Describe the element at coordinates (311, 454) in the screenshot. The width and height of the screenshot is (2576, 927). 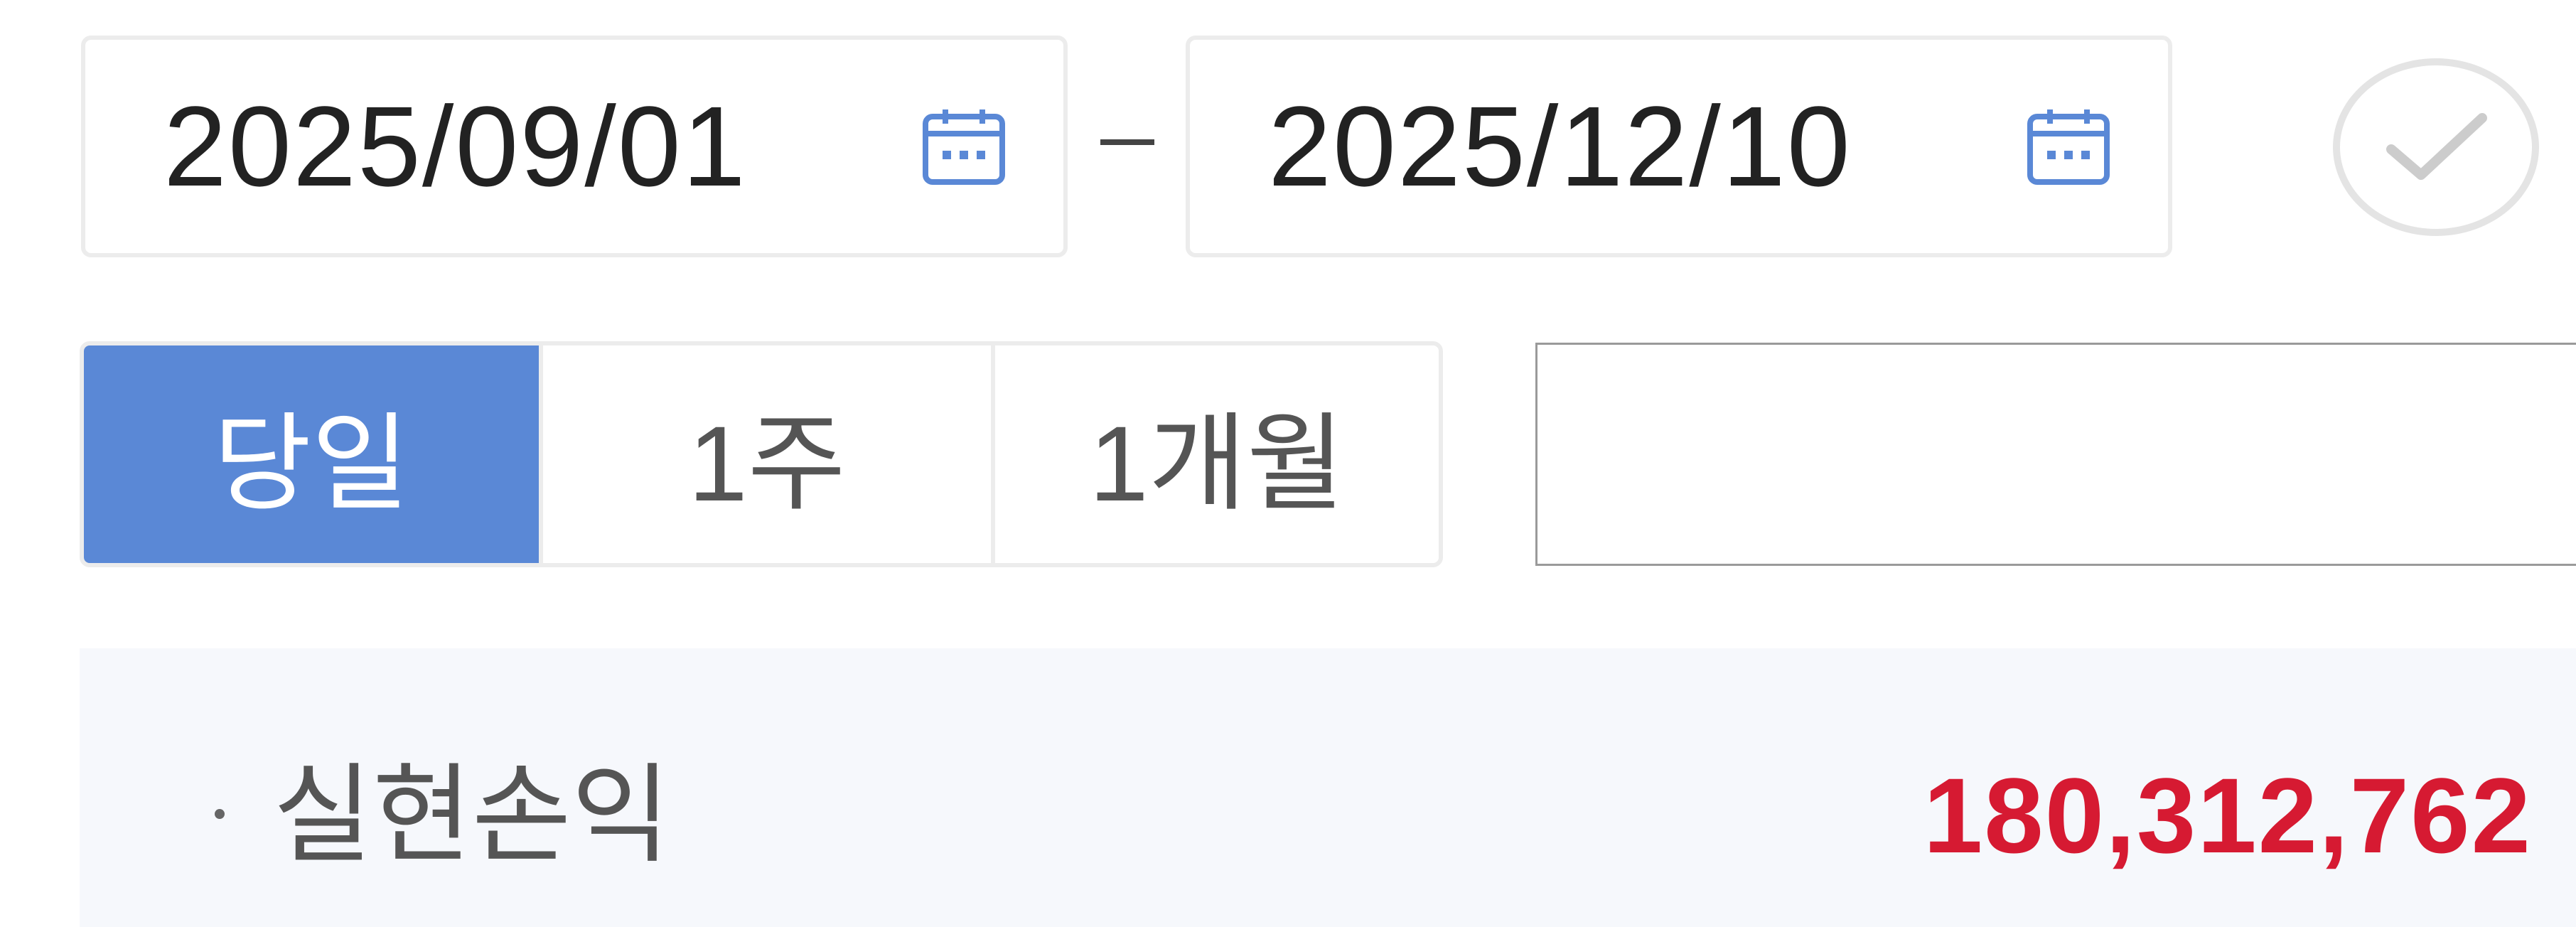
I see `period-today-button: 당일` at that location.